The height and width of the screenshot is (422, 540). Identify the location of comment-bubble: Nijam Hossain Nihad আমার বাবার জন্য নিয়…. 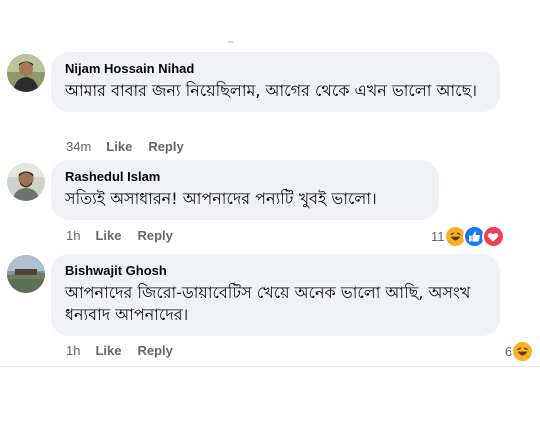
(275, 82).